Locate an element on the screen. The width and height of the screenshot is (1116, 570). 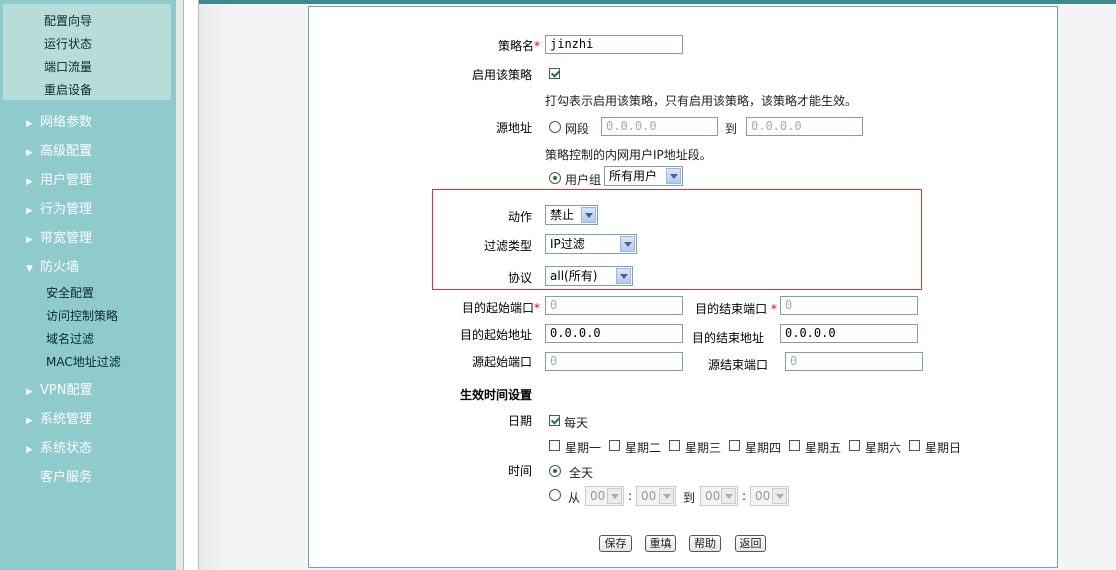
user-group-label: 用户组 is located at coordinates (583, 180).